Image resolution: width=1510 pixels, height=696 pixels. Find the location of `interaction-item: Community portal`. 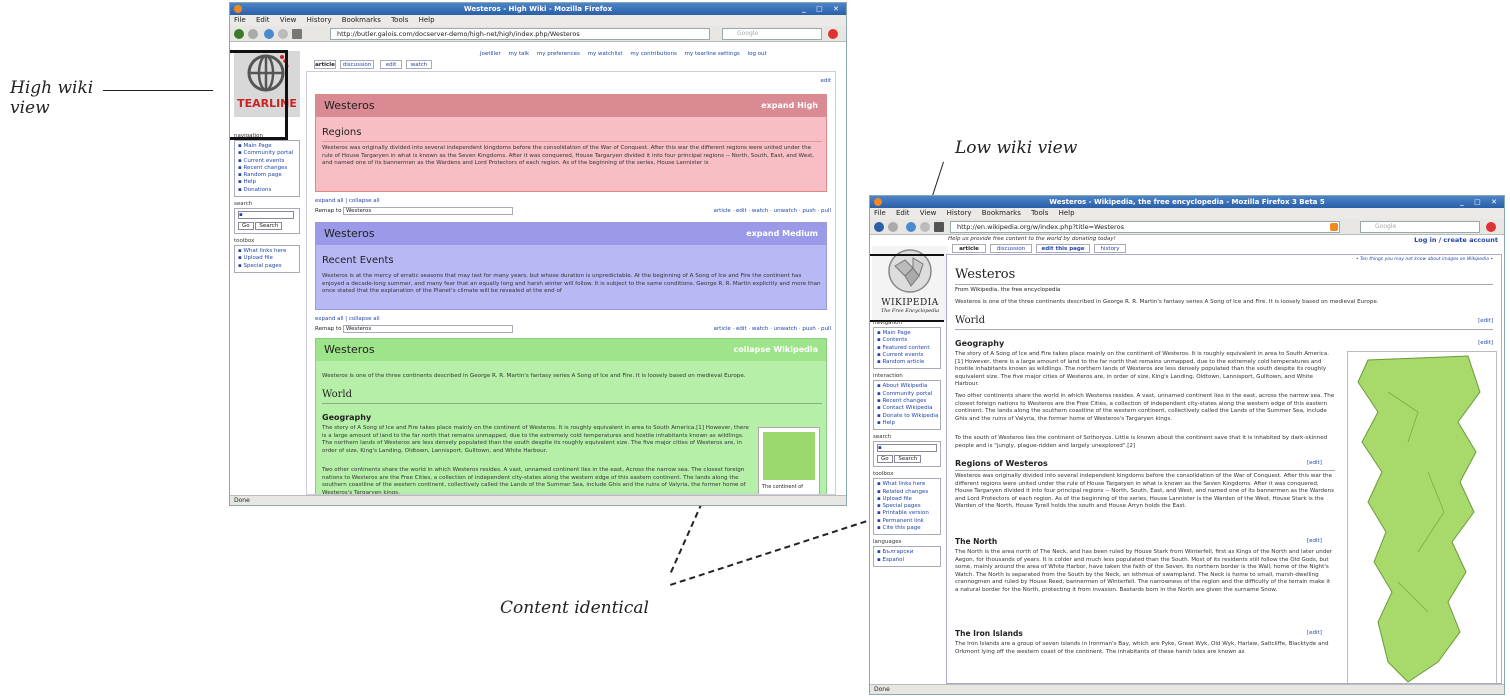

interaction-item: Community portal is located at coordinates (907, 394).